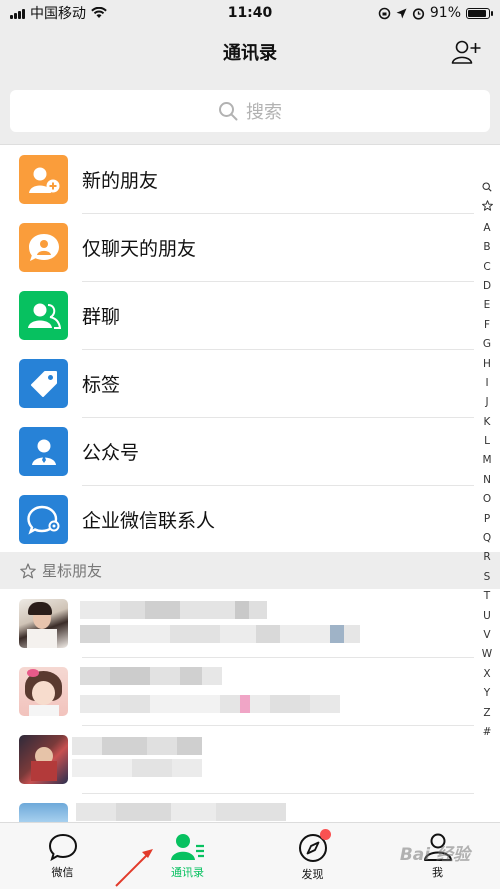  Describe the element at coordinates (120, 180) in the screenshot. I see `func-label: 新的朋友` at that location.